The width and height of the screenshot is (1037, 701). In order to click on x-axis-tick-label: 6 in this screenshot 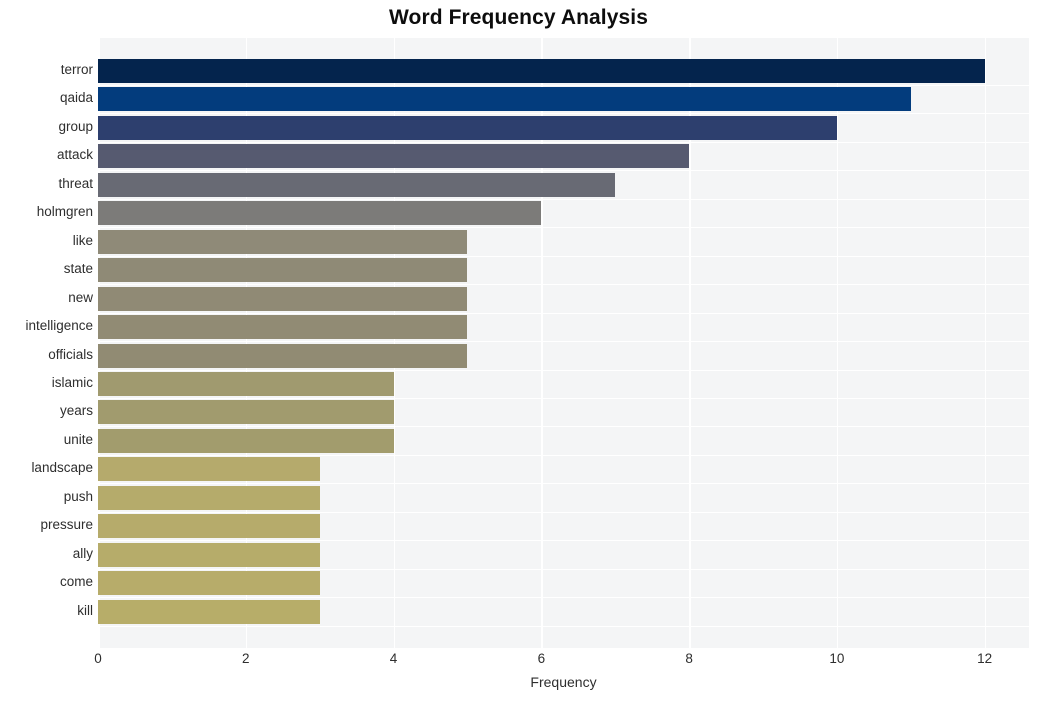, I will do `click(541, 658)`.